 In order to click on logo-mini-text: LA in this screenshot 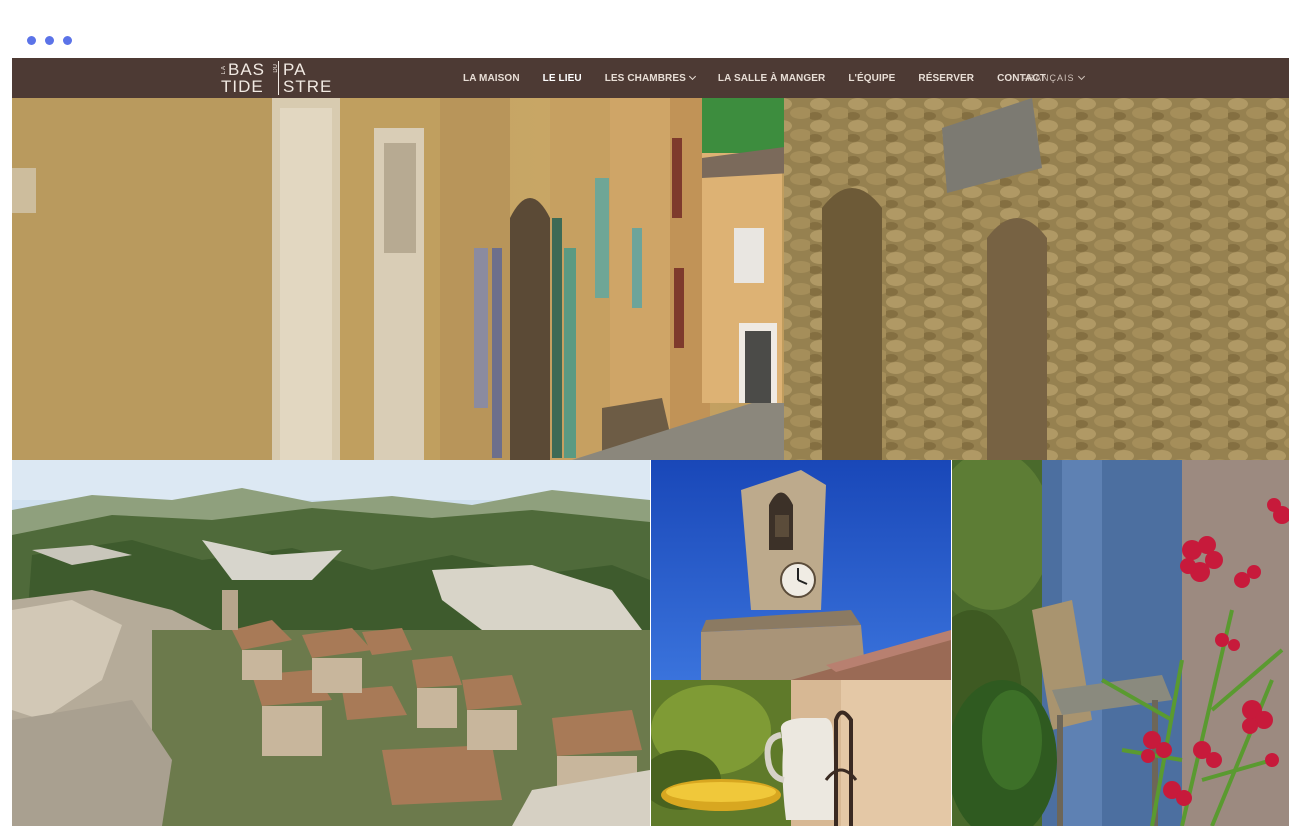, I will do `click(224, 69)`.